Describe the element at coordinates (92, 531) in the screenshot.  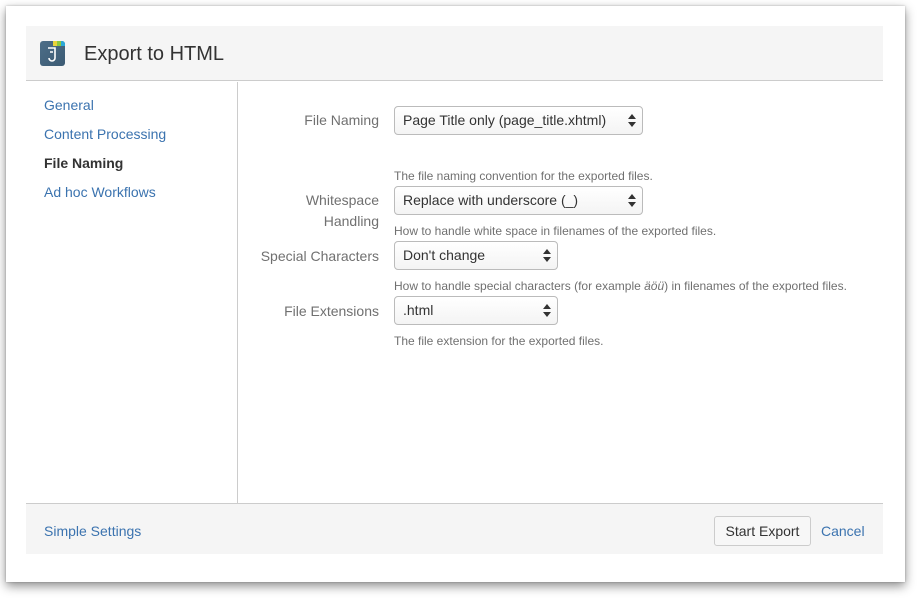
I see `simple-settings-link: Simple Settings` at that location.